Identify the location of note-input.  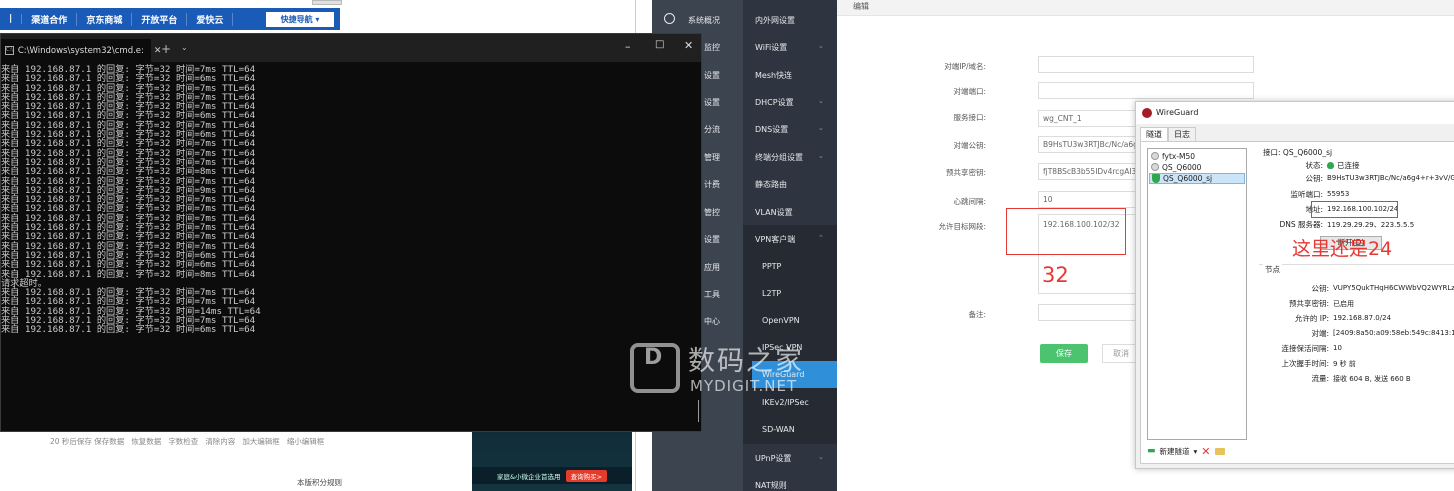
(1088, 312).